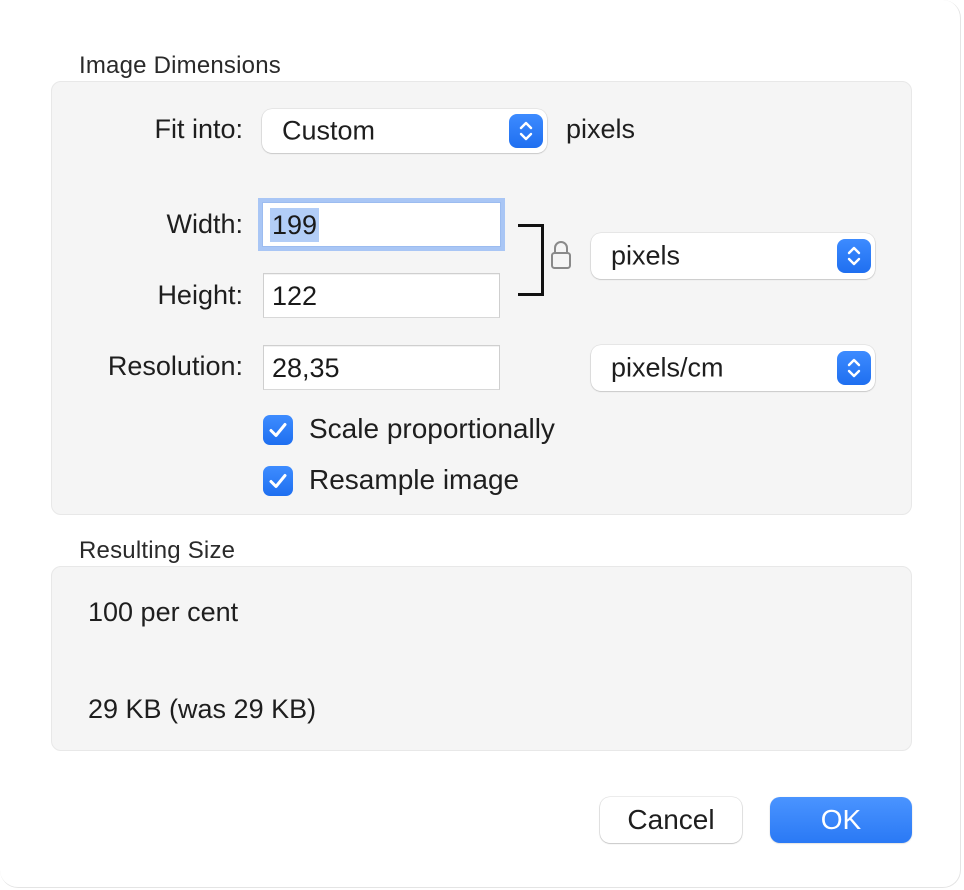 The width and height of the screenshot is (964, 890). What do you see at coordinates (432, 429) in the screenshot?
I see `scale-proportionally-label: Scale proportionally` at bounding box center [432, 429].